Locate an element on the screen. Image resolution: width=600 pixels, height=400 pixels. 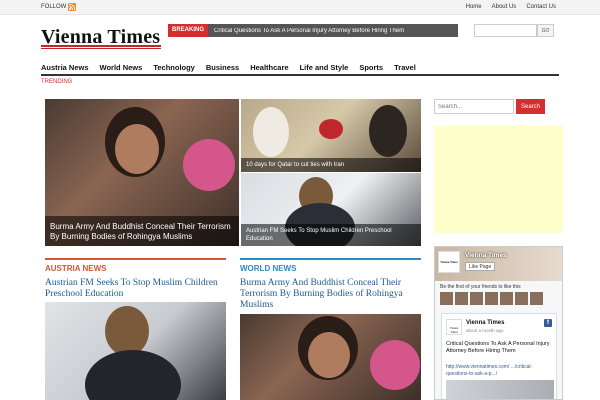
header-search: GO is located at coordinates (514, 30).